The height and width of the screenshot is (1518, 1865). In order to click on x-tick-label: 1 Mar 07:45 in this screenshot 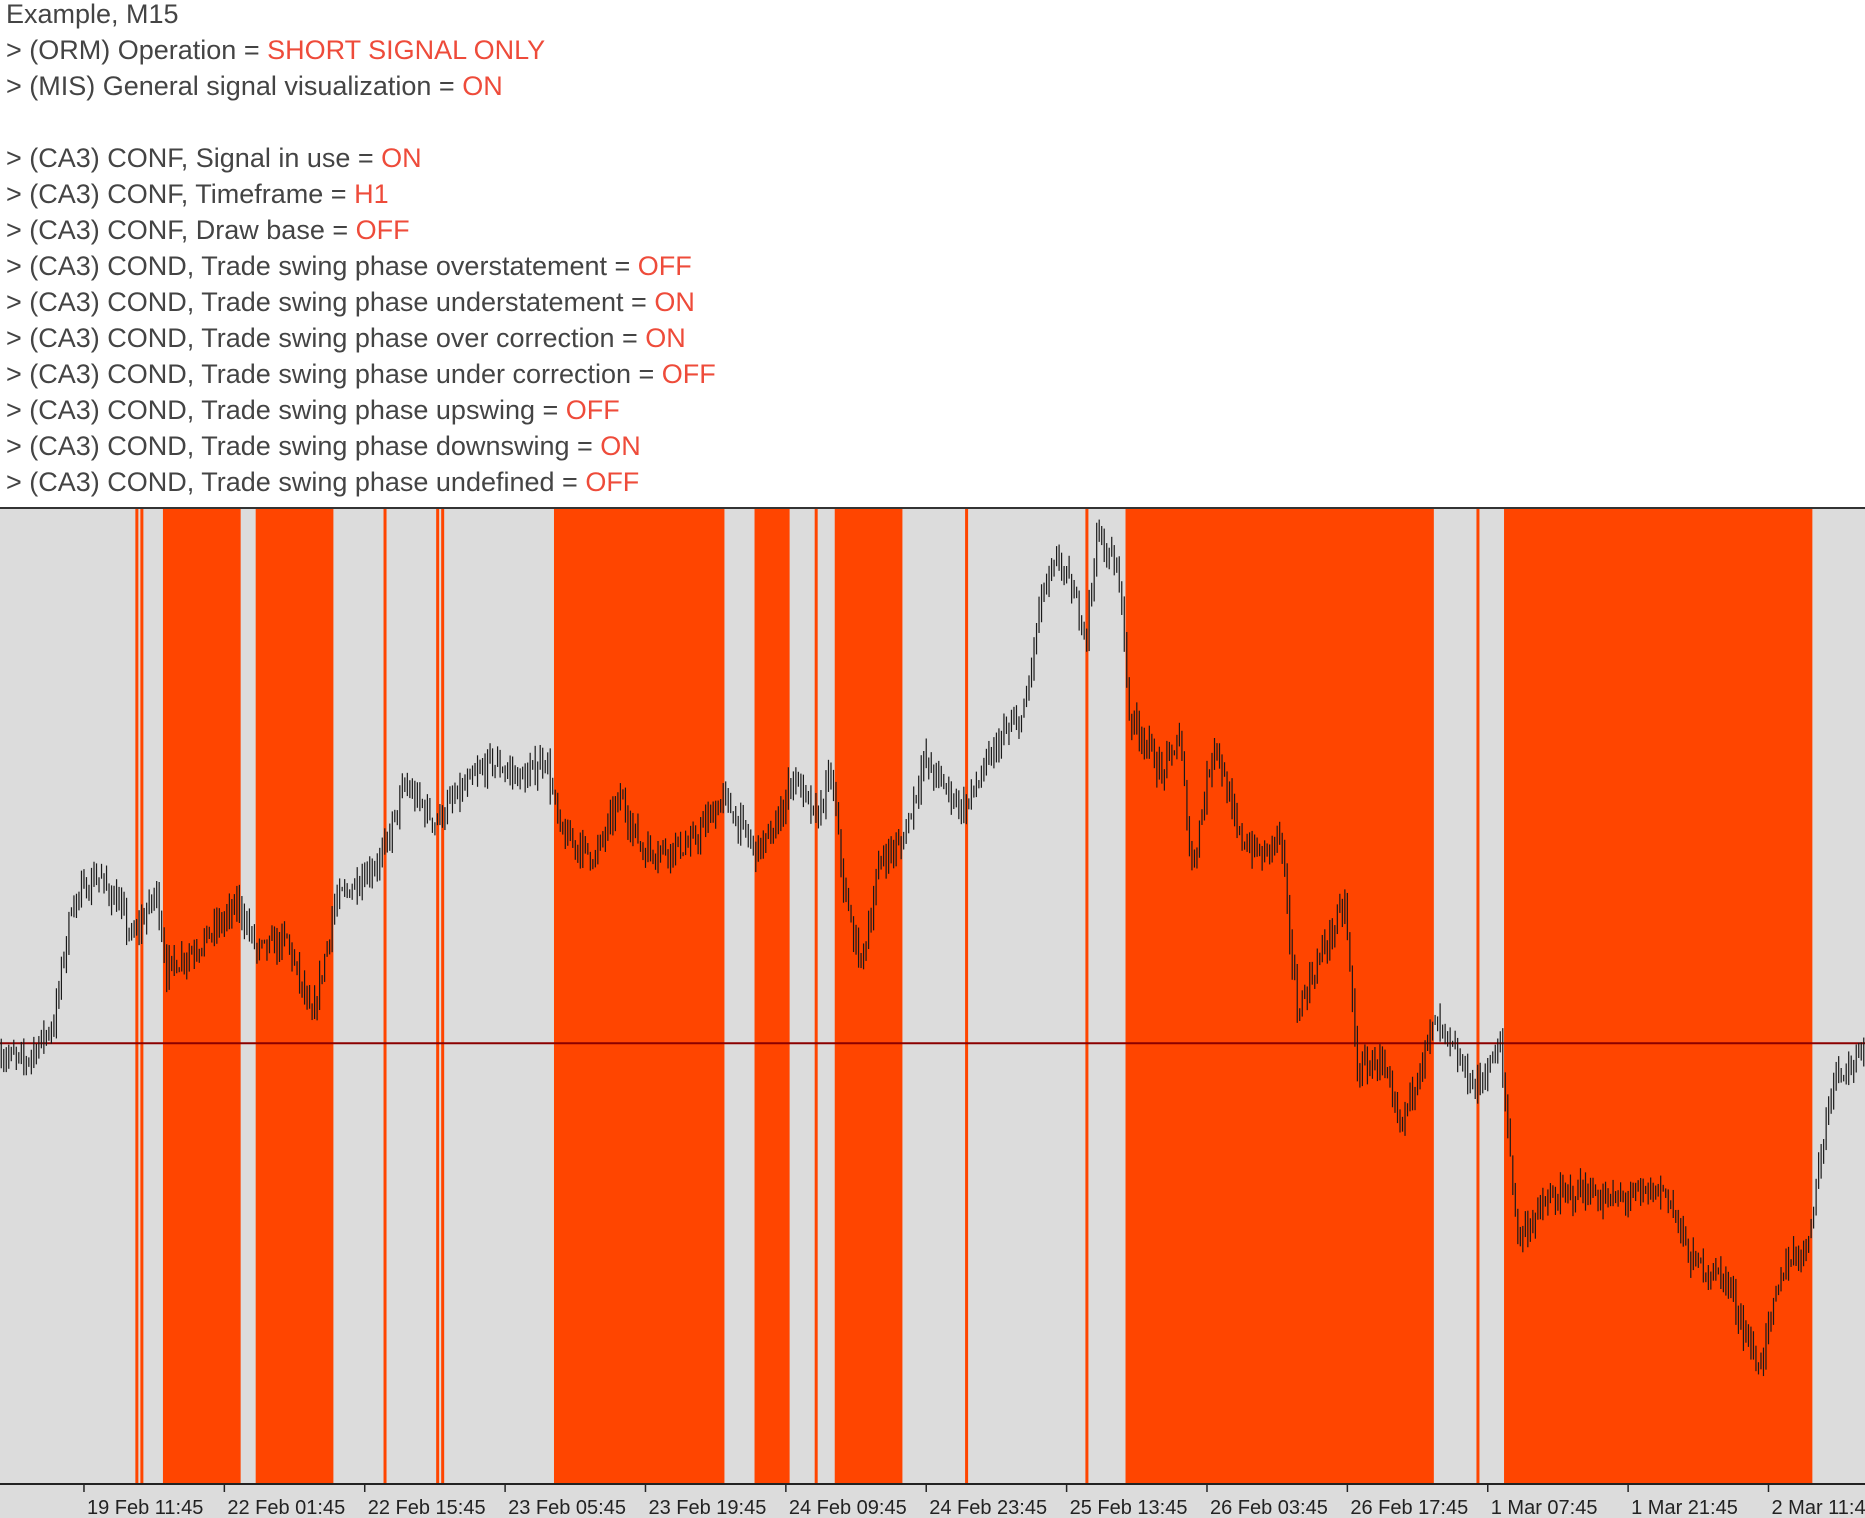, I will do `click(1544, 1507)`.